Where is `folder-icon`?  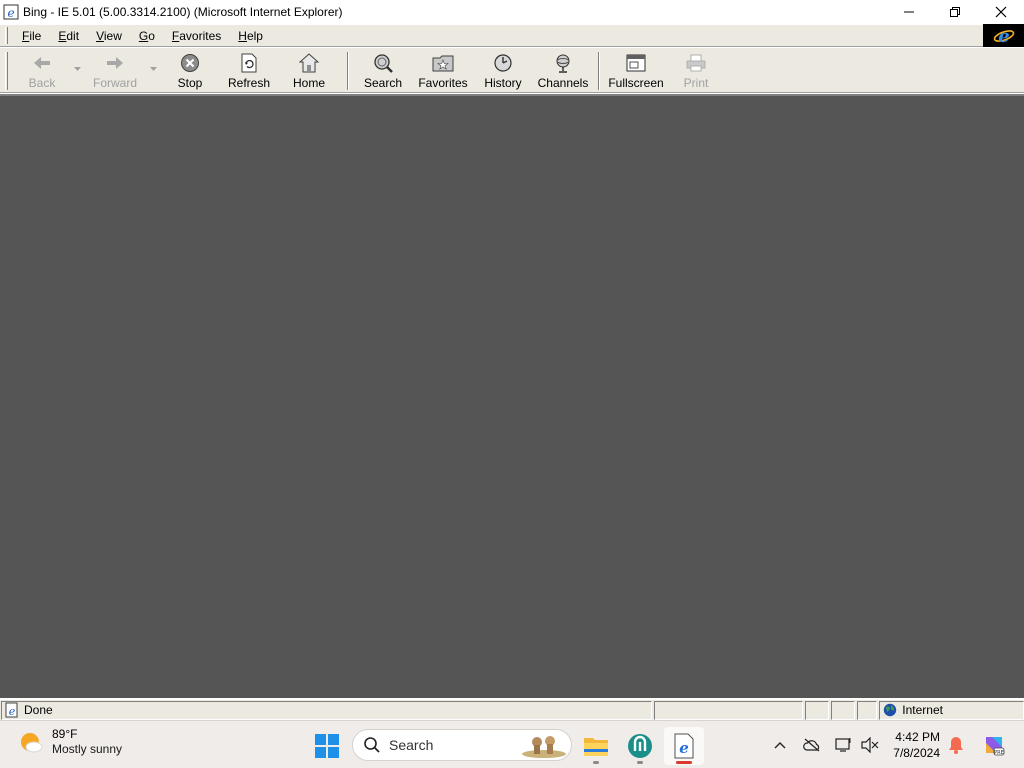 folder-icon is located at coordinates (596, 747).